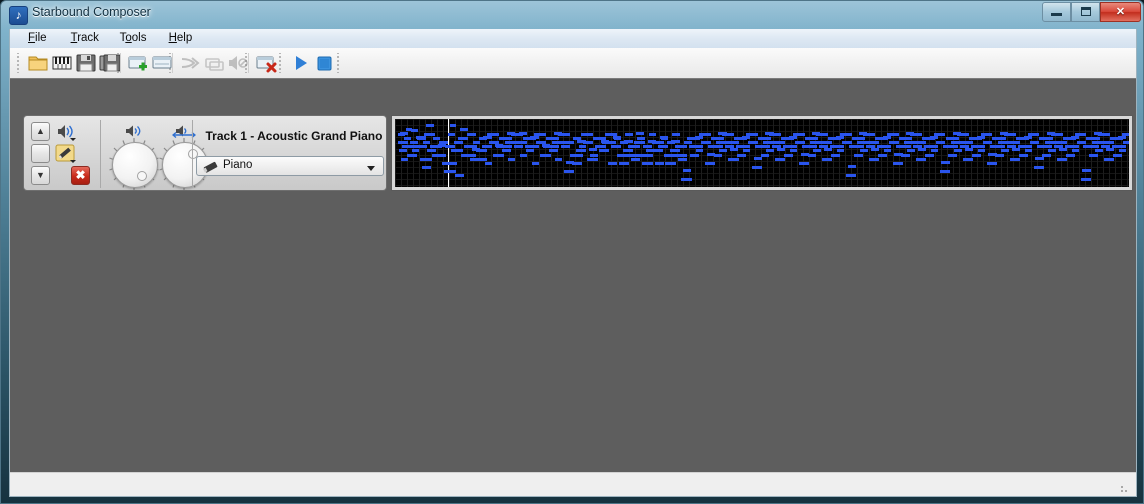  Describe the element at coordinates (1126, 487) in the screenshot. I see `resize-grip-icon` at that location.